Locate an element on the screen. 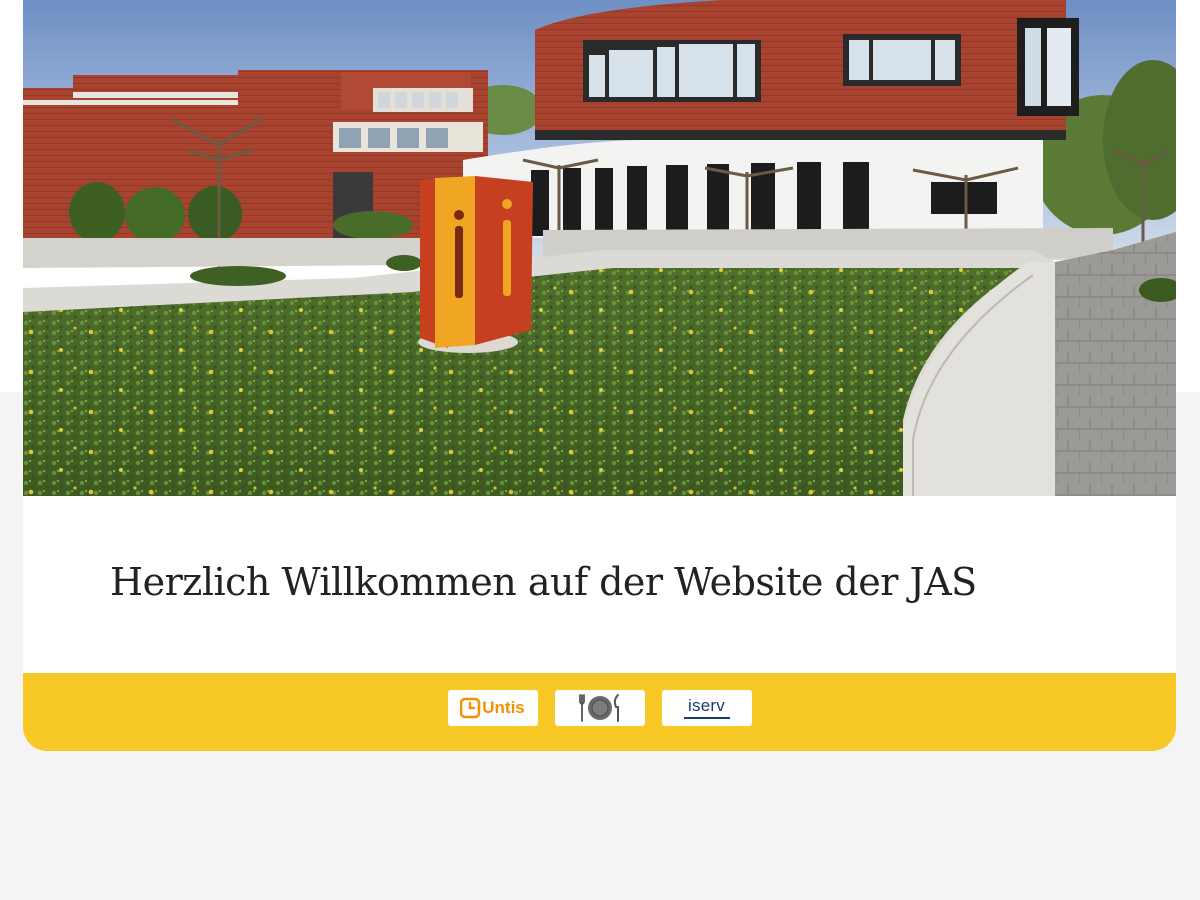 The image size is (1200, 900). untis-label: Untis is located at coordinates (503, 707).